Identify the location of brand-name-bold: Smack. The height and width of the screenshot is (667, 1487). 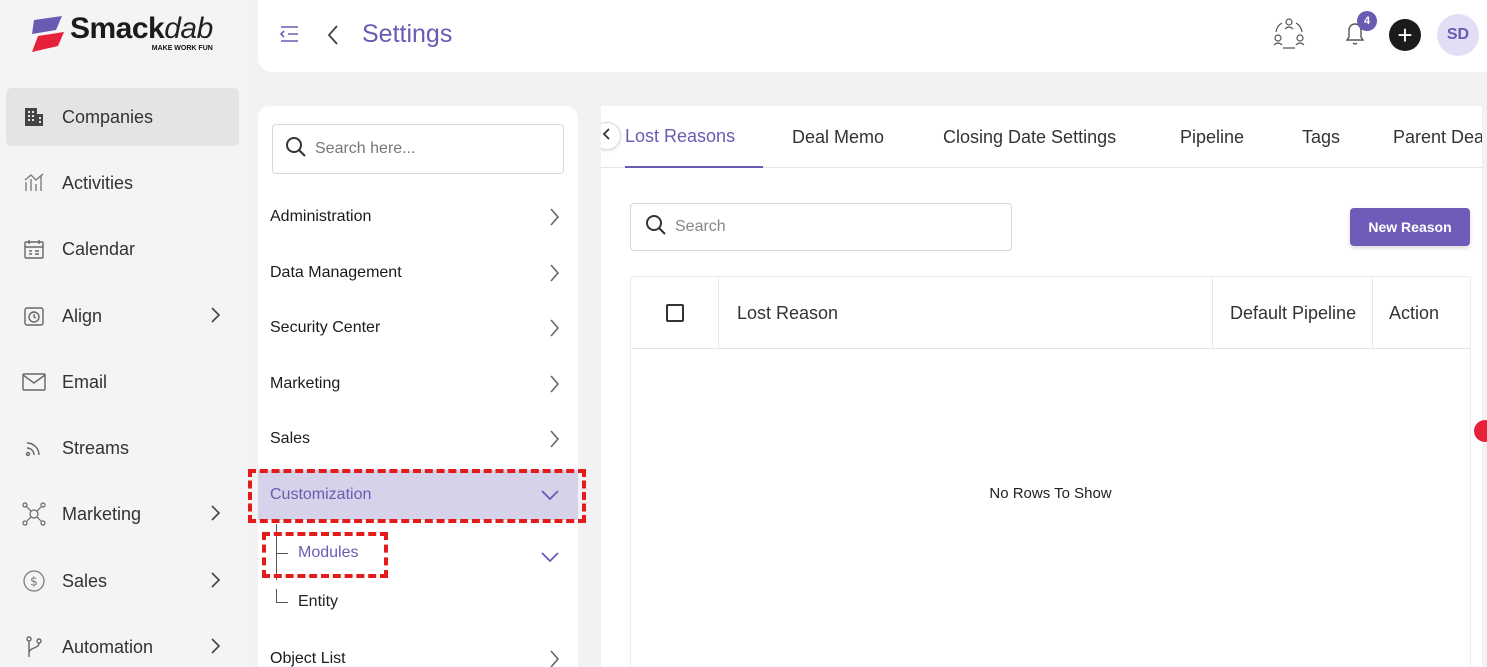
(117, 28).